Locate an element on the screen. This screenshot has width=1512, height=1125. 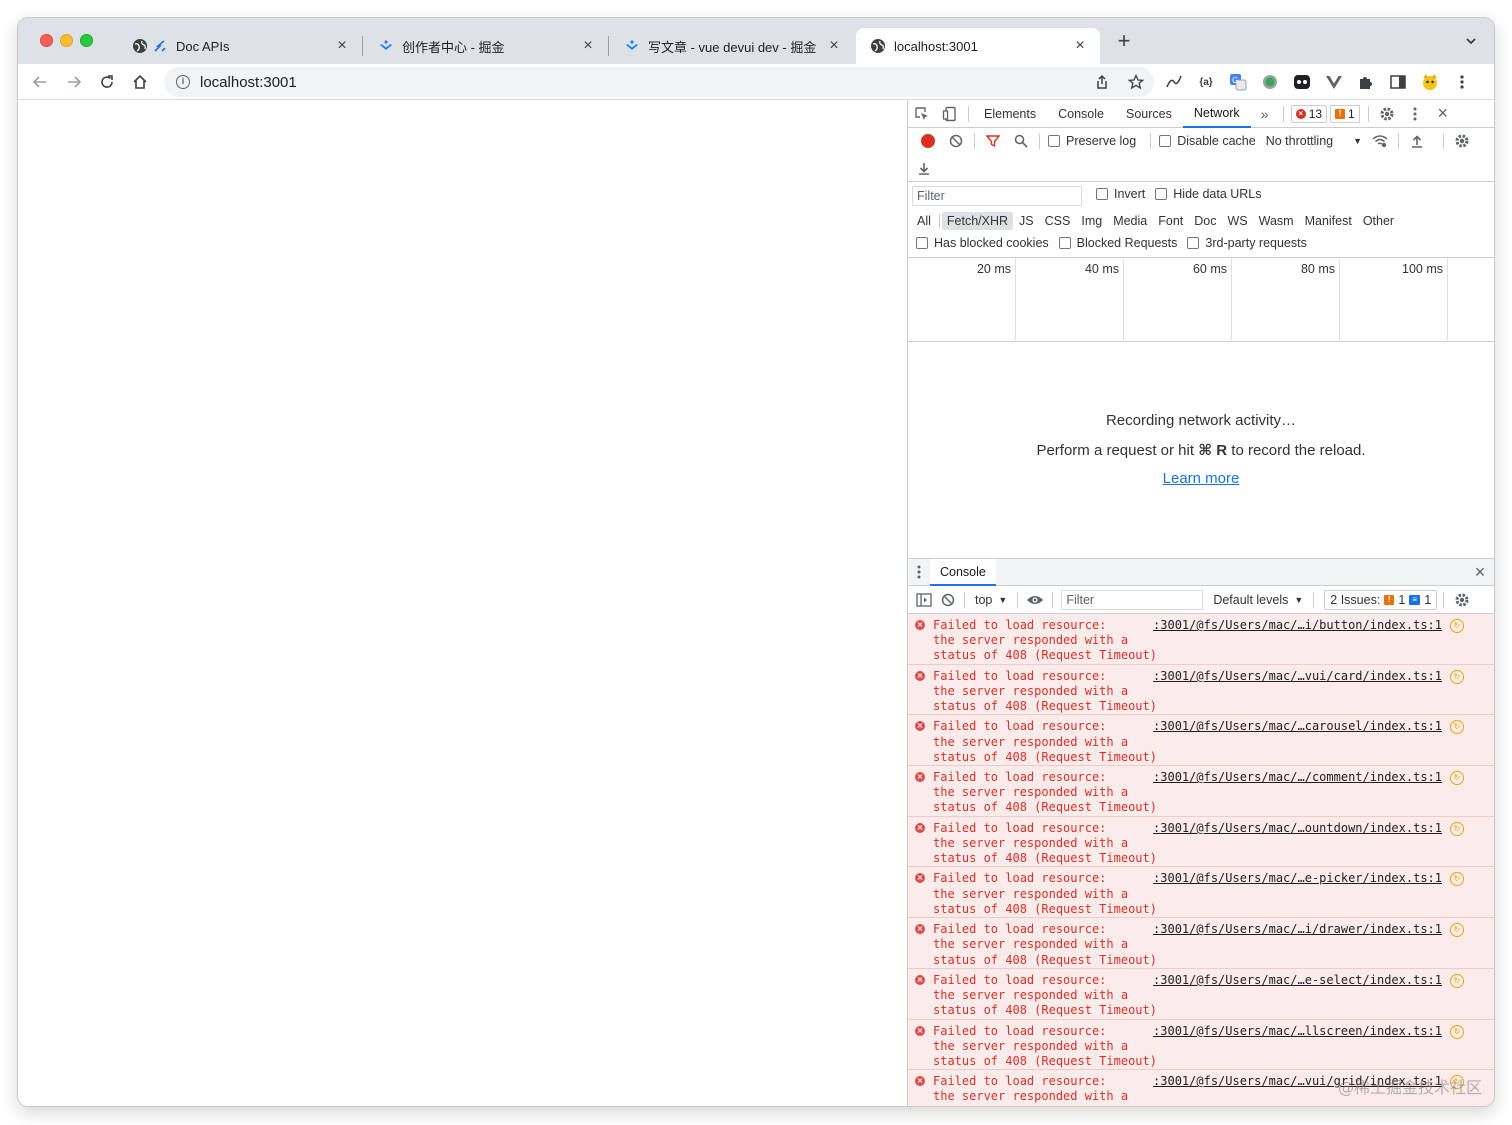
tab-console: Console is located at coordinates (1081, 114).